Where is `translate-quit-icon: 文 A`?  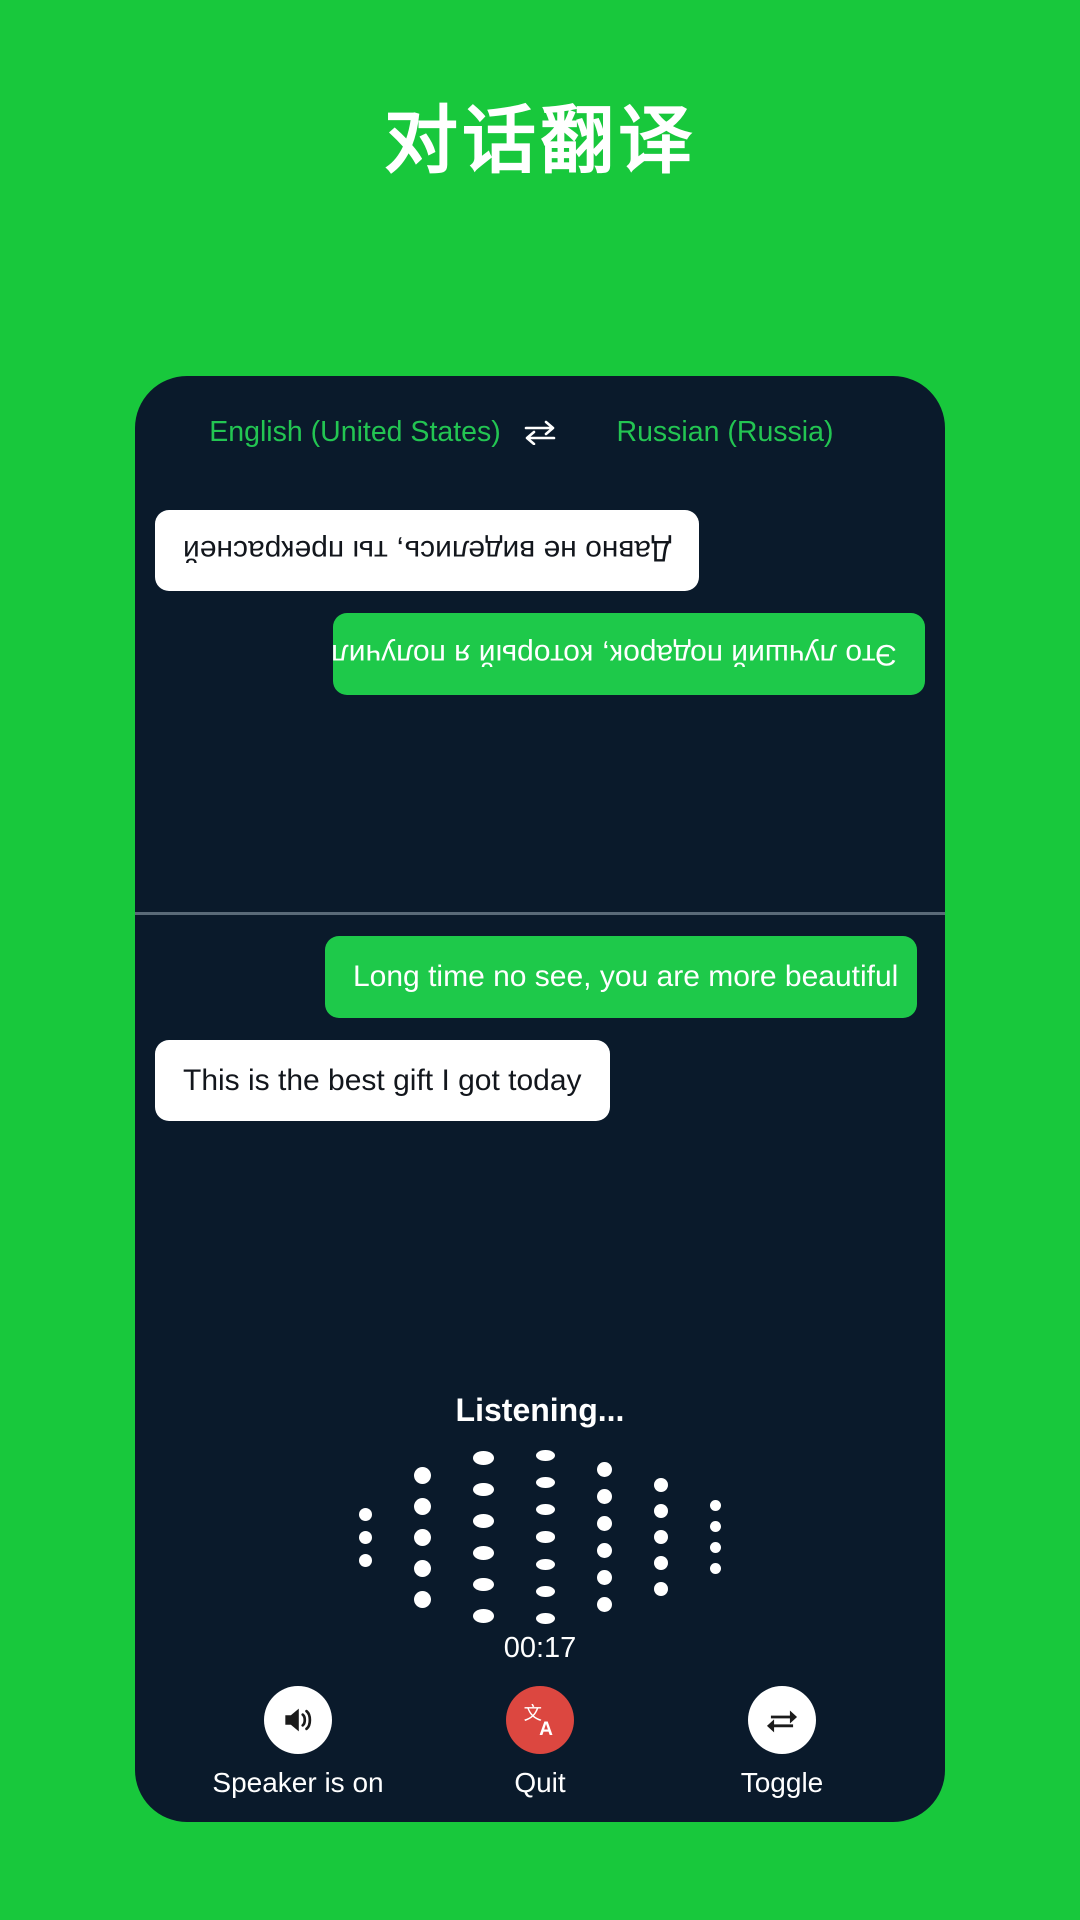
translate-quit-icon: 文 A is located at coordinates (540, 1720).